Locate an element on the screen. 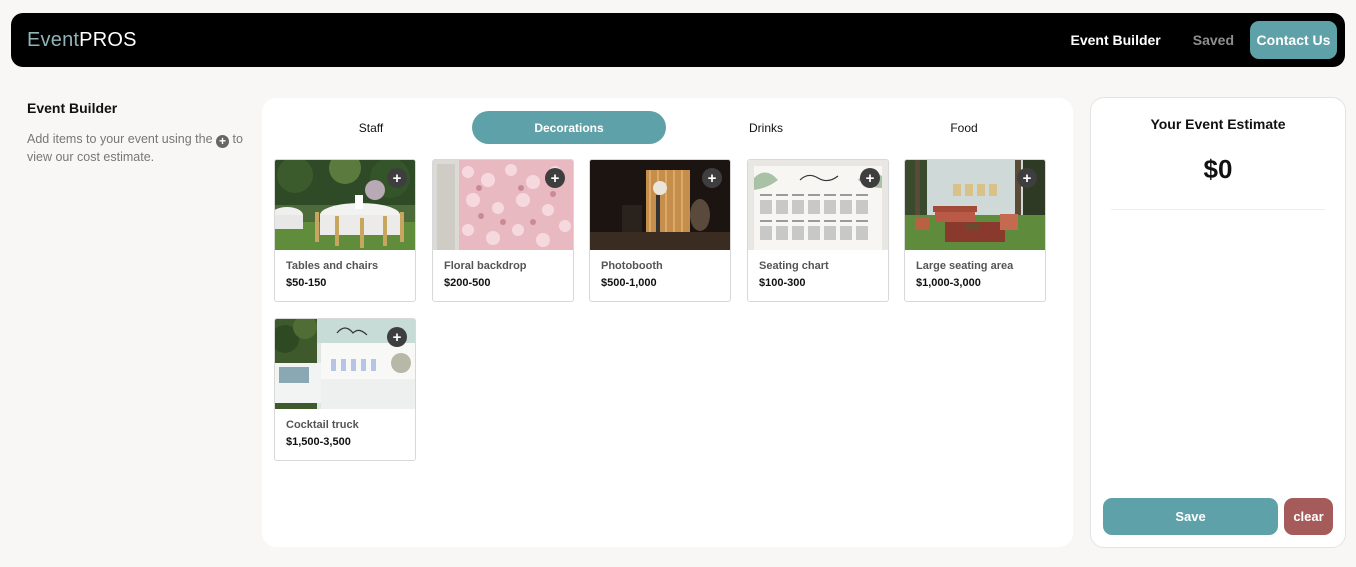 Image resolution: width=1356 pixels, height=567 pixels. item-name: Tables and chairs is located at coordinates (332, 266).